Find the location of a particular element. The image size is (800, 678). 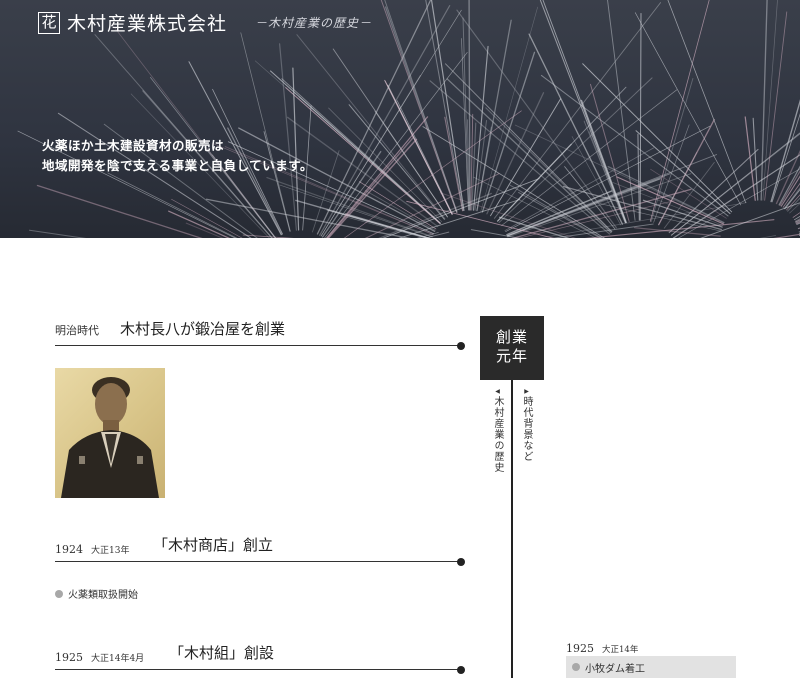

timeline-entry-1924: 1924 大正13年 「木村商店」創立 is located at coordinates (260, 550).